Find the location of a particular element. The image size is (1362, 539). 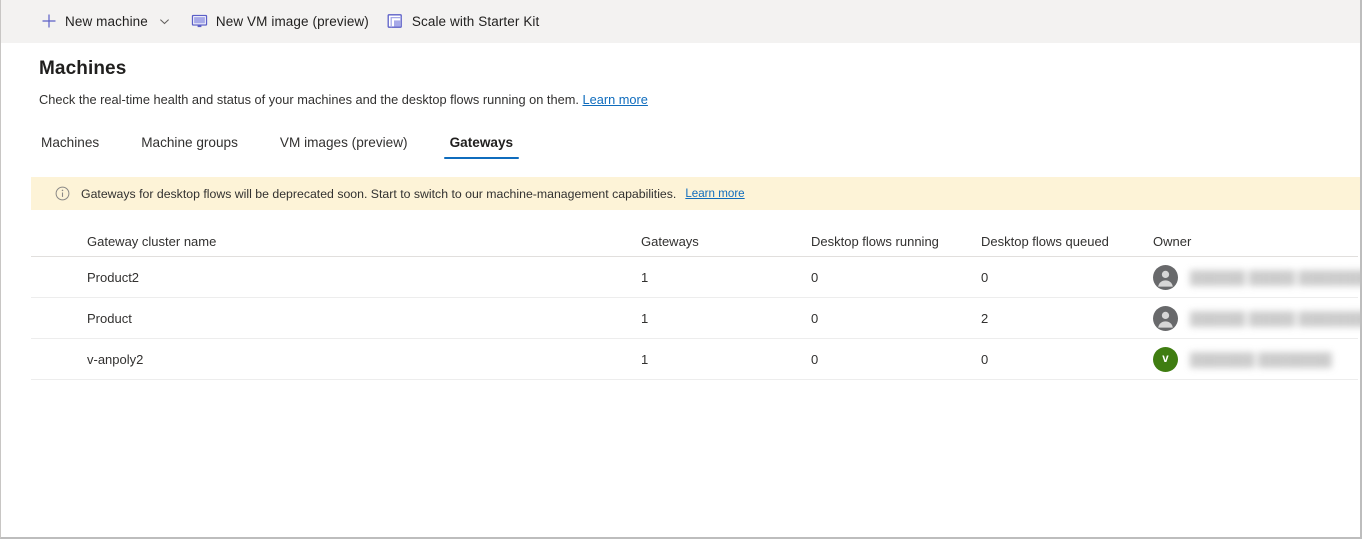

column-header-owner: Owner is located at coordinates (1255, 241).